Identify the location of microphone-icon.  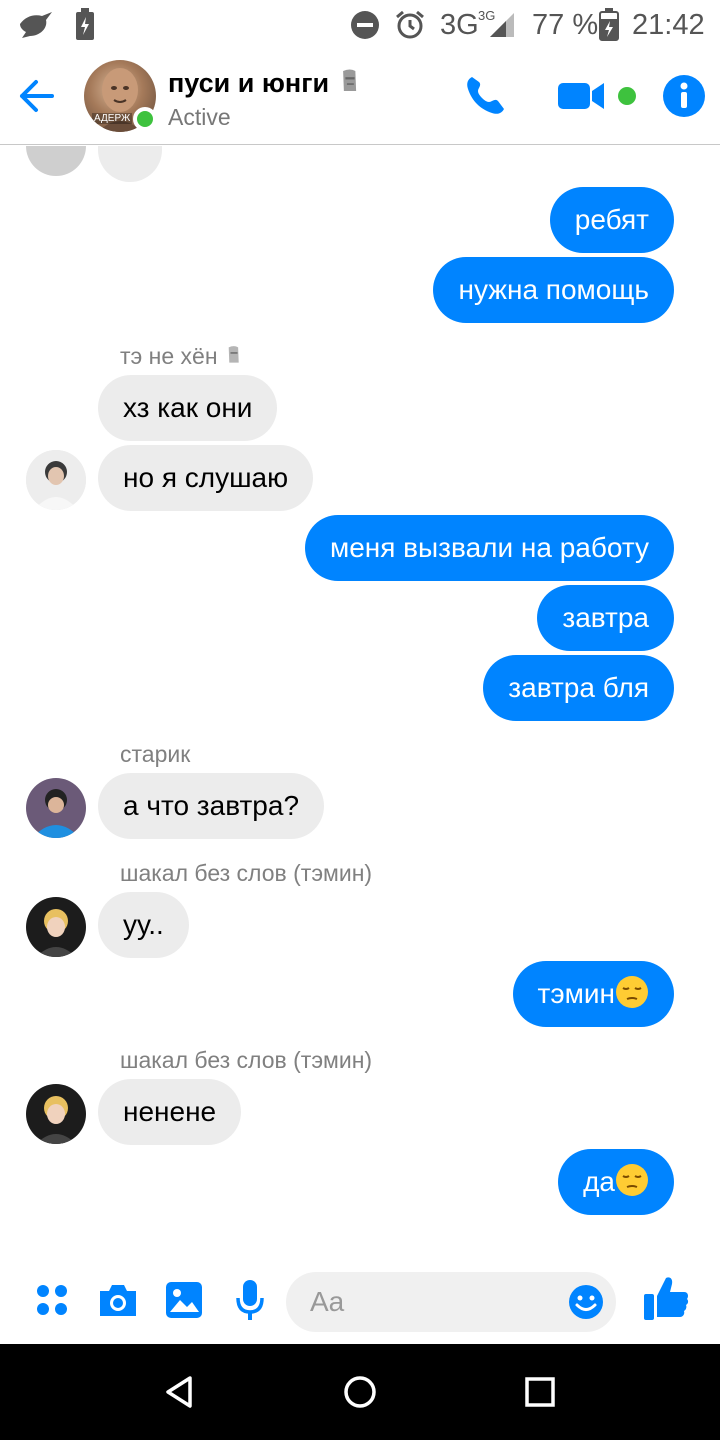
(250, 1301).